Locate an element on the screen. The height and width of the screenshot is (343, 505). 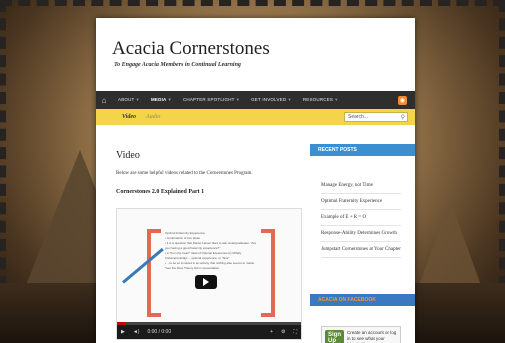
play-button is located at coordinates (206, 282).